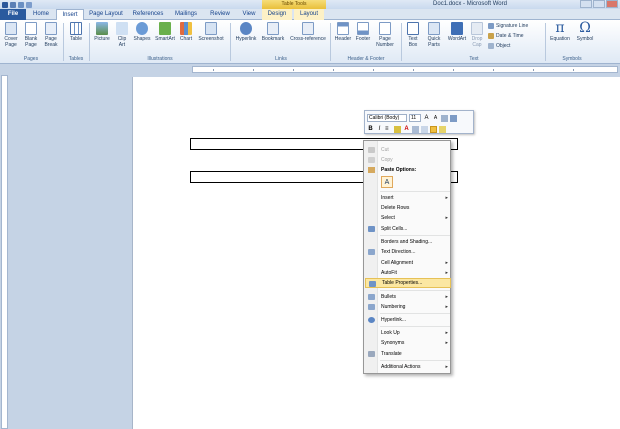 Image resolution: width=620 pixels, height=429 pixels. I want to click on maximize-button, so click(599, 4).